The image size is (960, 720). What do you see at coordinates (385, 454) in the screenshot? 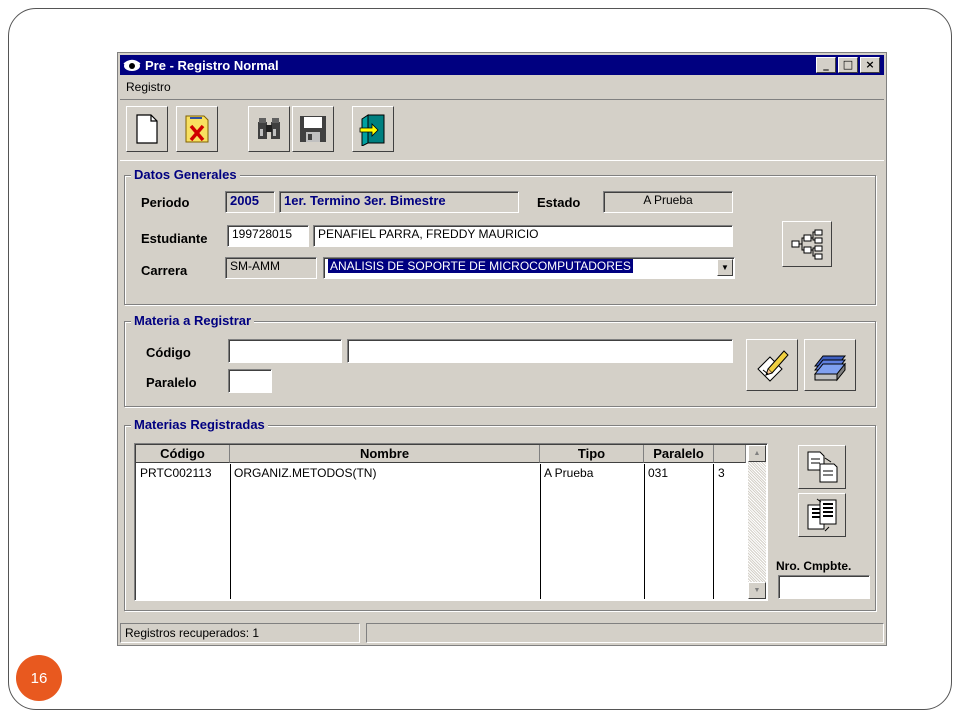
I see `column-header-nombre: Nombre` at bounding box center [385, 454].